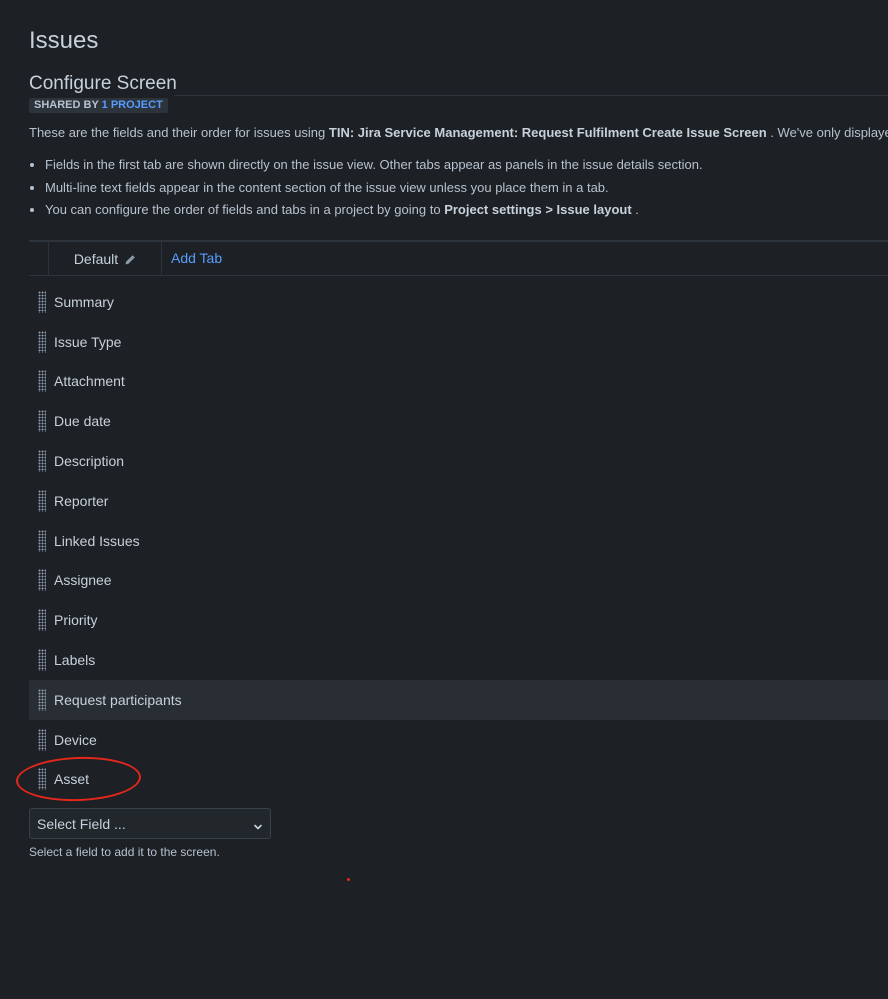  What do you see at coordinates (458, 660) in the screenshot?
I see `field-row-labels: Labels` at bounding box center [458, 660].